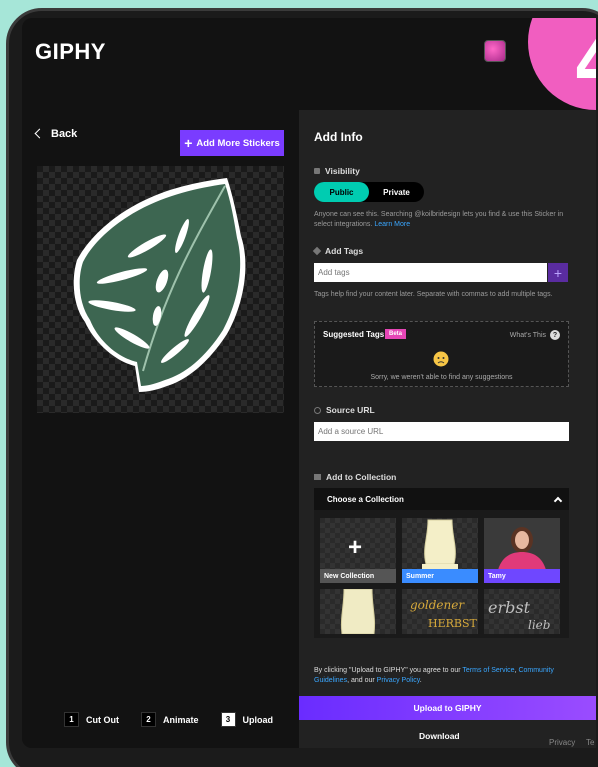 The image size is (598, 767). What do you see at coordinates (159, 285) in the screenshot?
I see `monstera-leaf-sticker` at bounding box center [159, 285].